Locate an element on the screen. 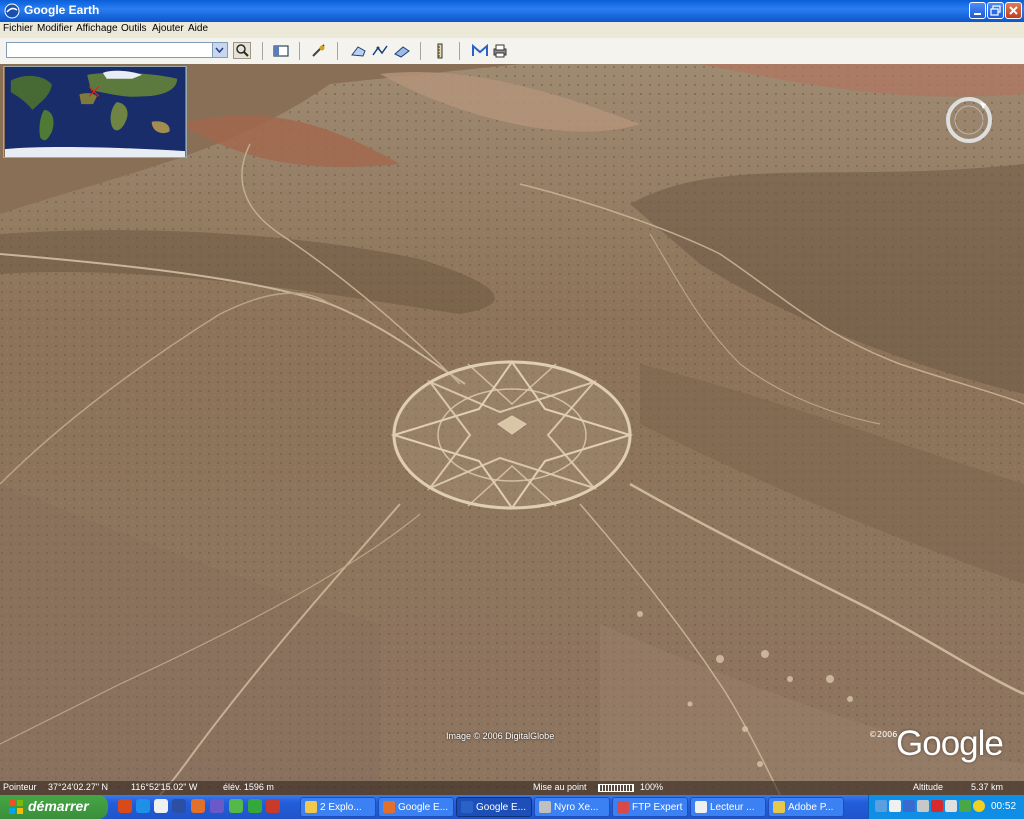 Image resolution: width=1024 pixels, height=819 pixels. restore-button is located at coordinates (995, 10).